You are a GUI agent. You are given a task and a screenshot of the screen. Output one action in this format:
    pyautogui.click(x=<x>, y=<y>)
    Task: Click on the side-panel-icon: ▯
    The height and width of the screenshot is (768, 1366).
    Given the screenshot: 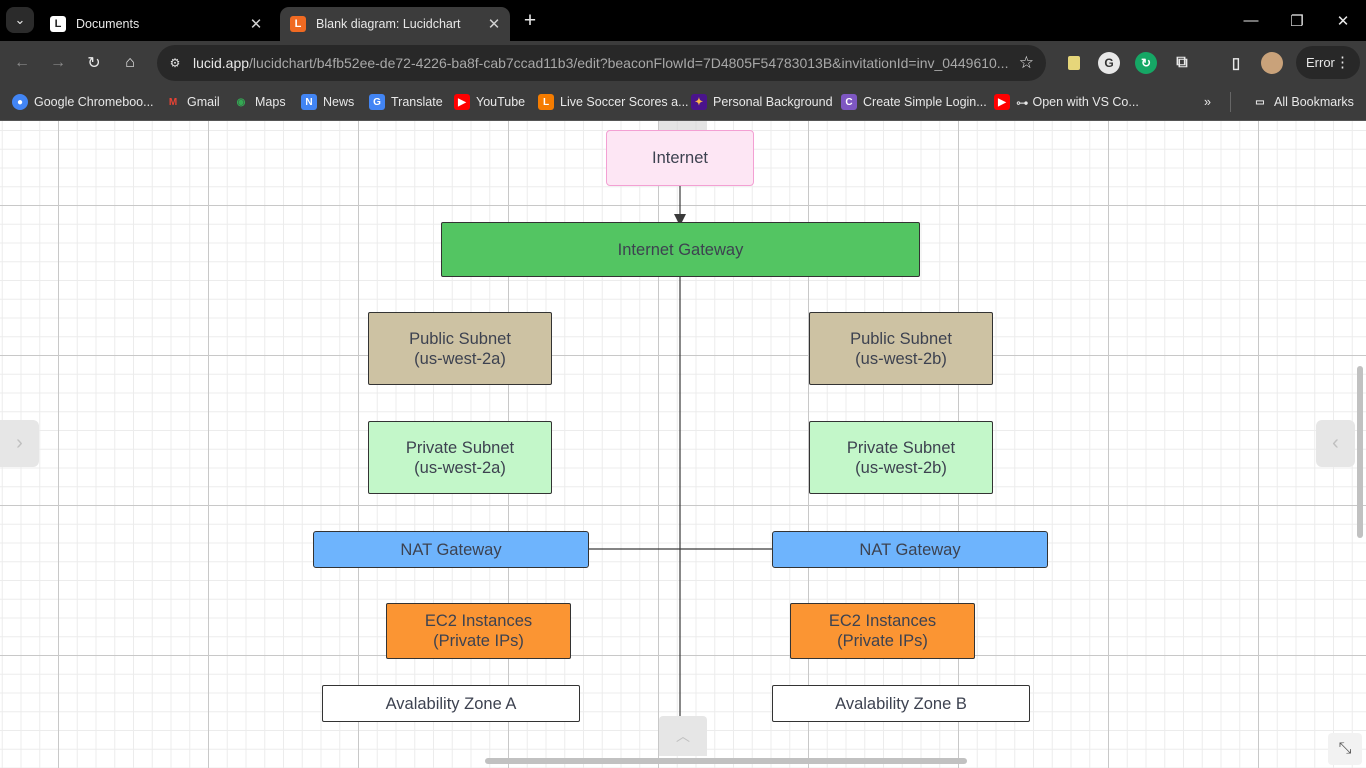 What is the action you would take?
    pyautogui.click(x=1236, y=63)
    